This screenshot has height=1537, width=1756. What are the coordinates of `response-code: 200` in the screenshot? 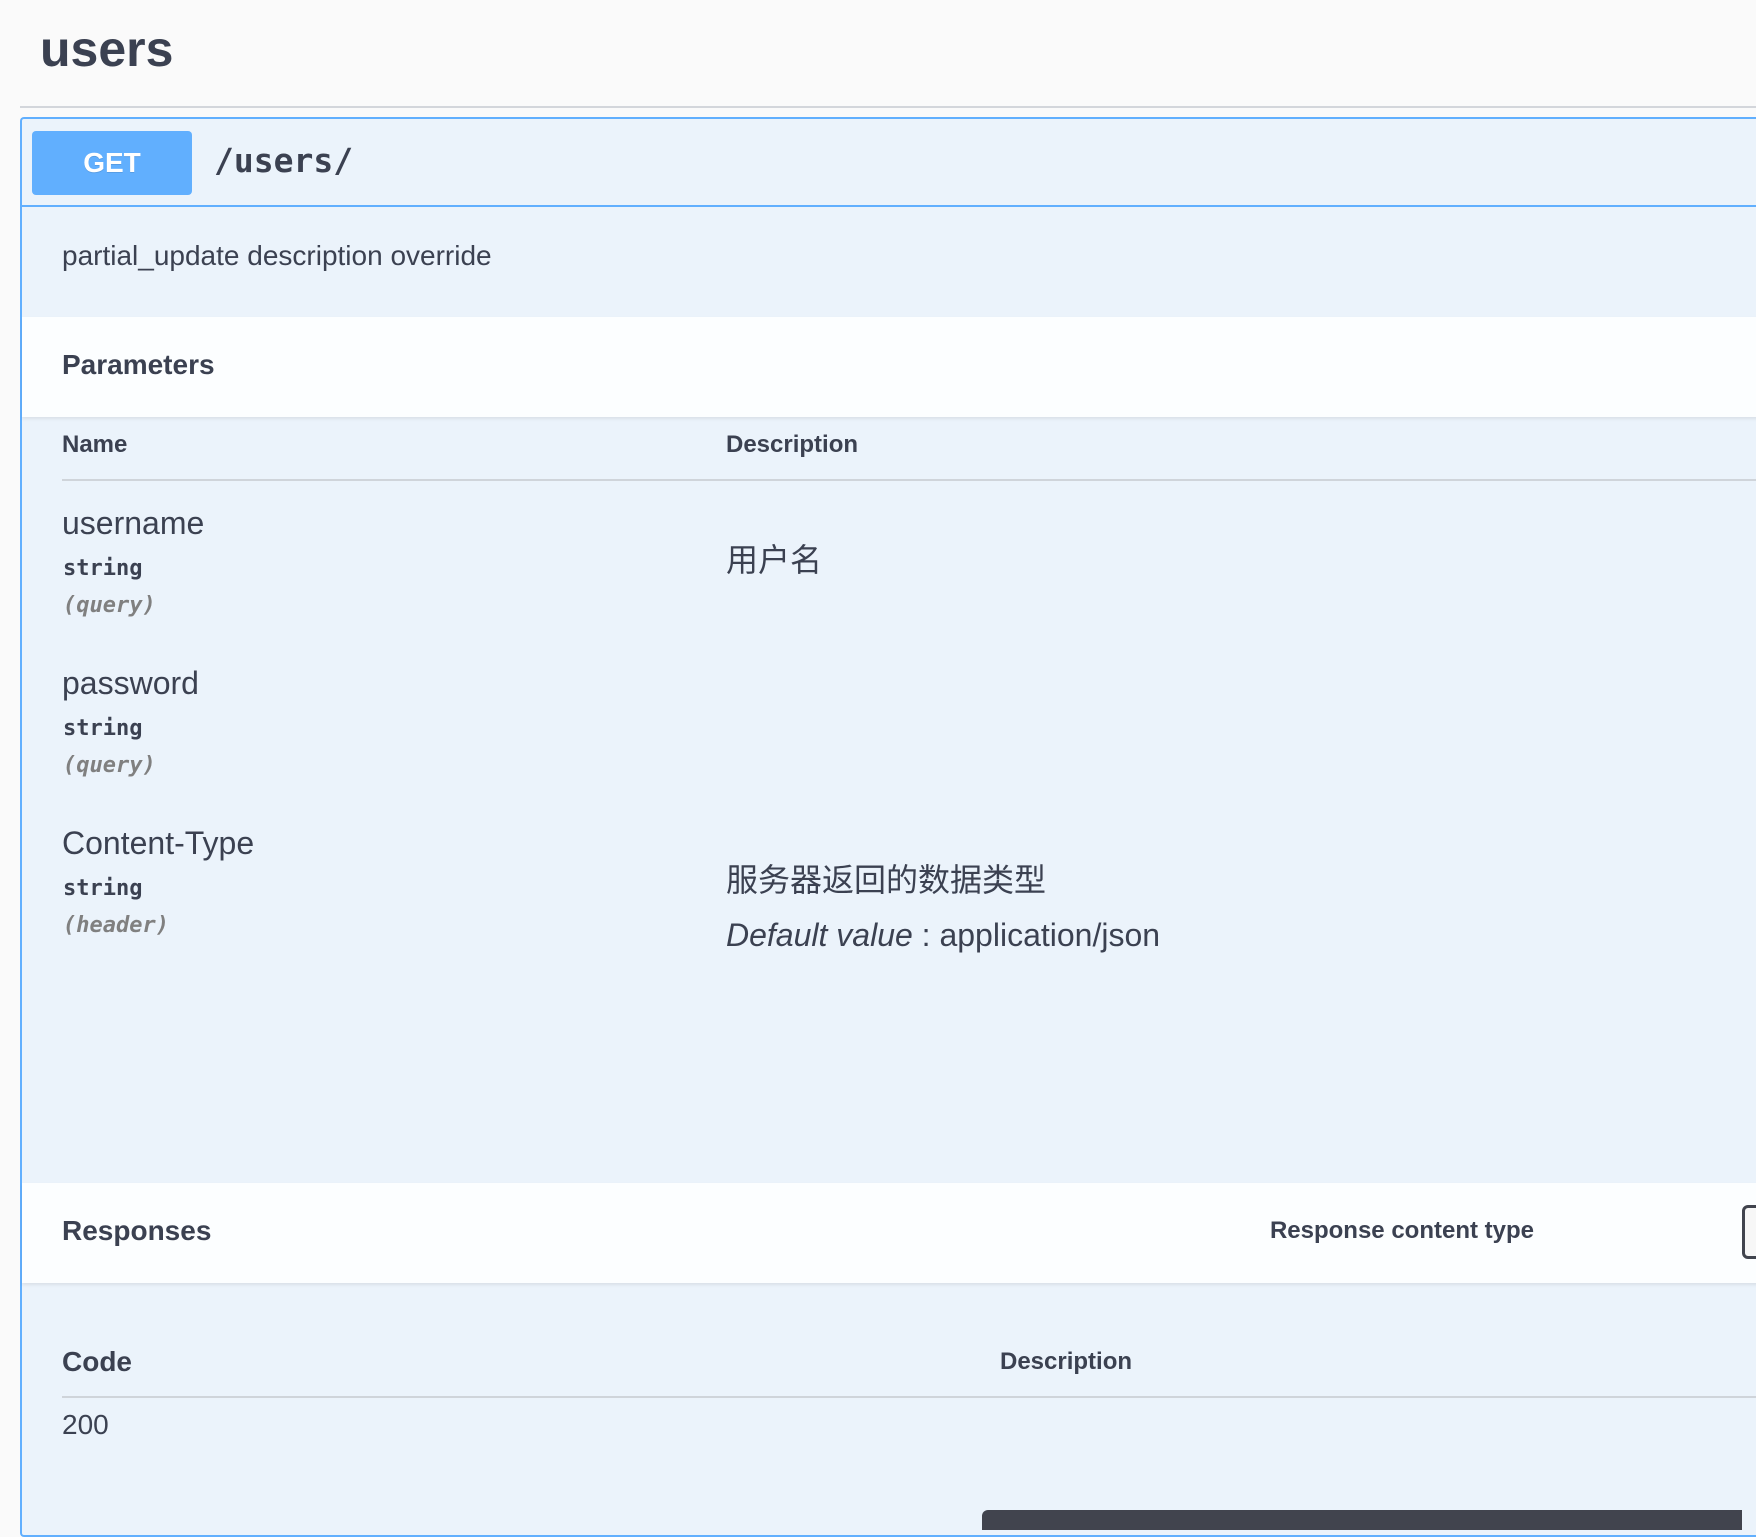 It's located at (85, 1424).